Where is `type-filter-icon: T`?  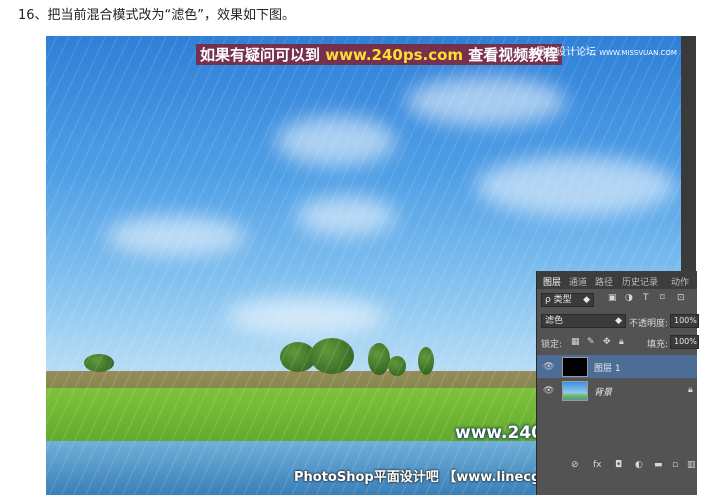 type-filter-icon: T is located at coordinates (646, 298).